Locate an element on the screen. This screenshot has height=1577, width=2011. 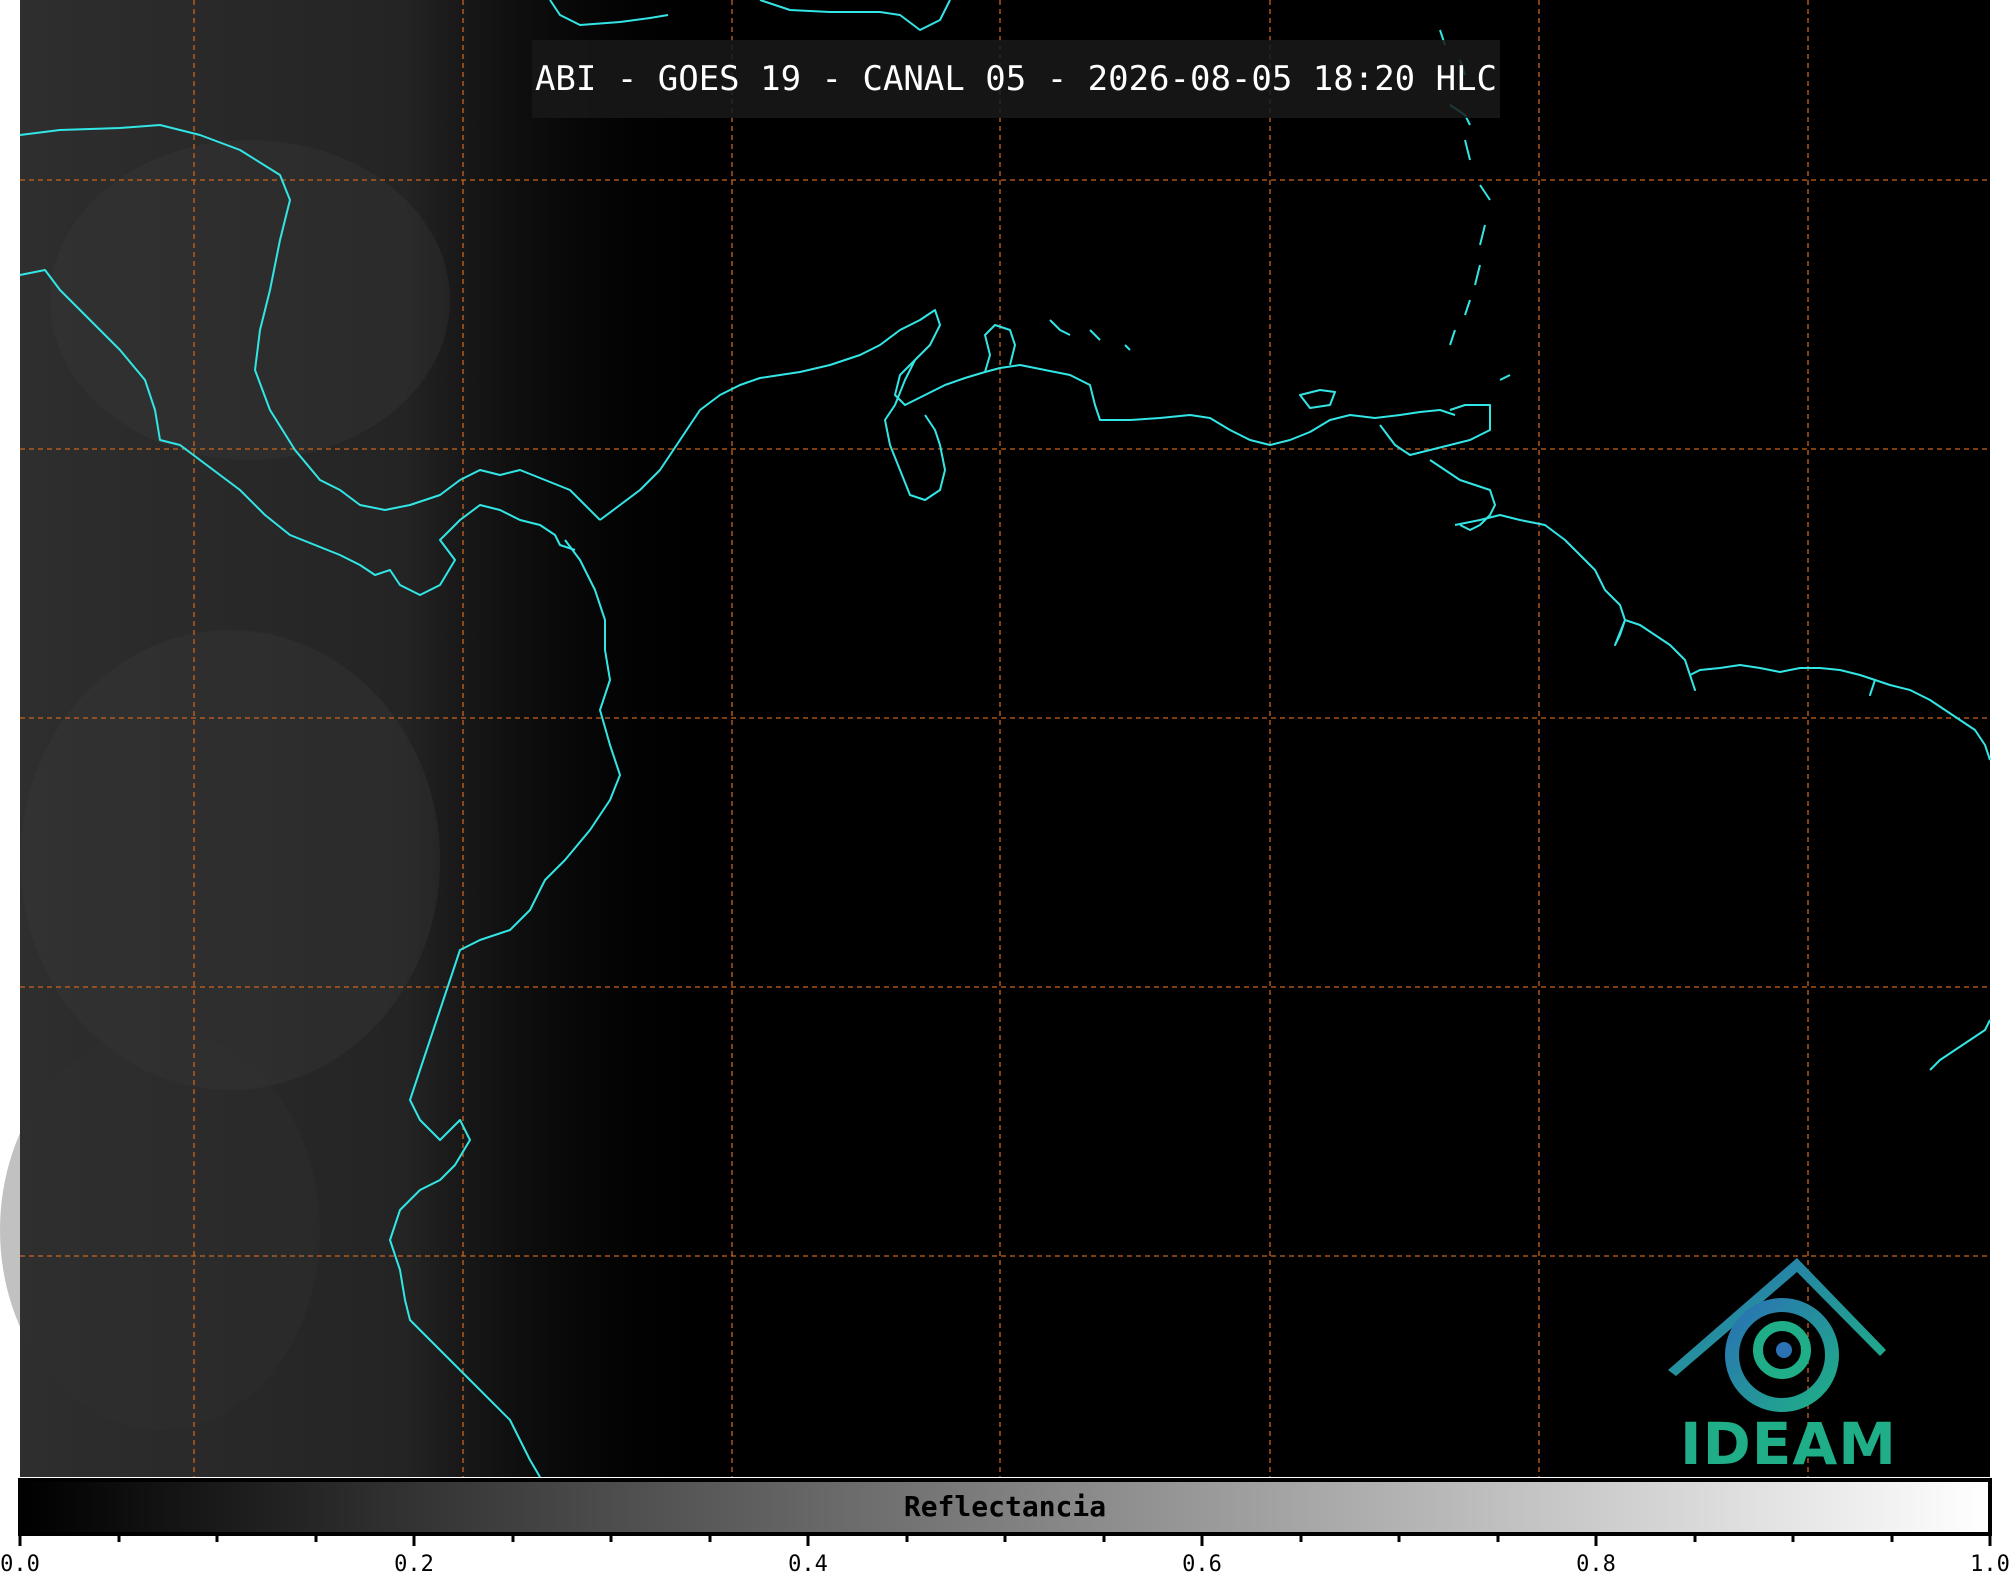
colorbar-ticks is located at coordinates (1005, 1540).